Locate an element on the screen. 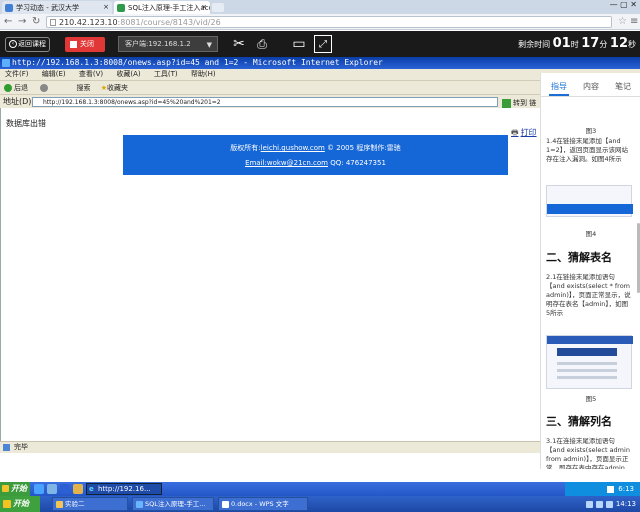 The width and height of the screenshot is (640, 512). close-label: 关闭 is located at coordinates (87, 44).